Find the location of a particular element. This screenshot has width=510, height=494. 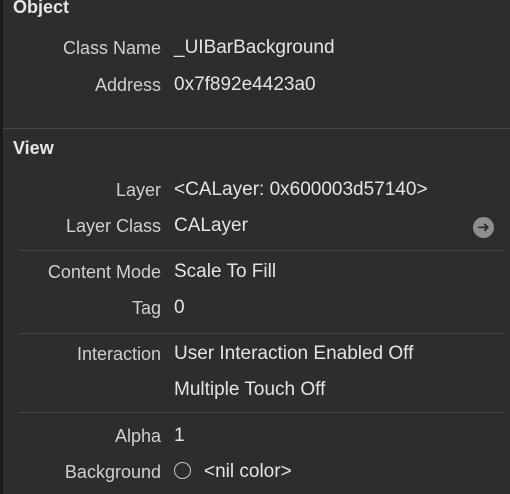

alpha-value: 1 is located at coordinates (179, 435).